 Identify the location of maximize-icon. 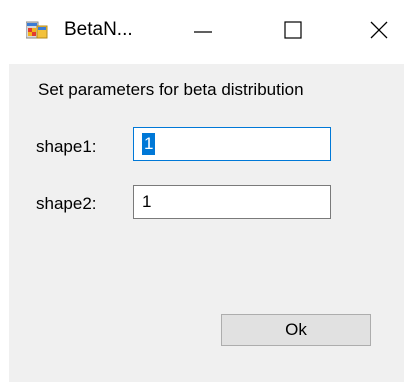
(293, 30).